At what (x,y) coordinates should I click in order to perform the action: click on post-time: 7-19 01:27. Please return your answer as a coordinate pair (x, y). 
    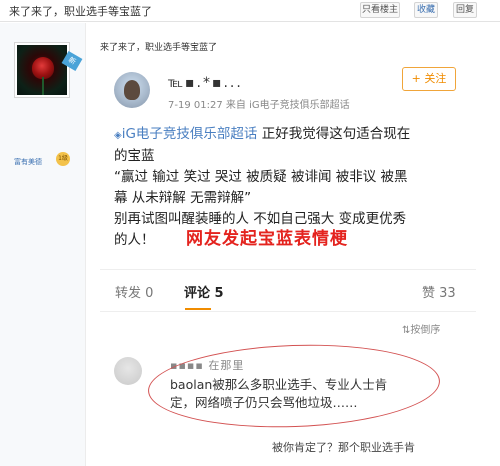
    Looking at the image, I should click on (195, 105).